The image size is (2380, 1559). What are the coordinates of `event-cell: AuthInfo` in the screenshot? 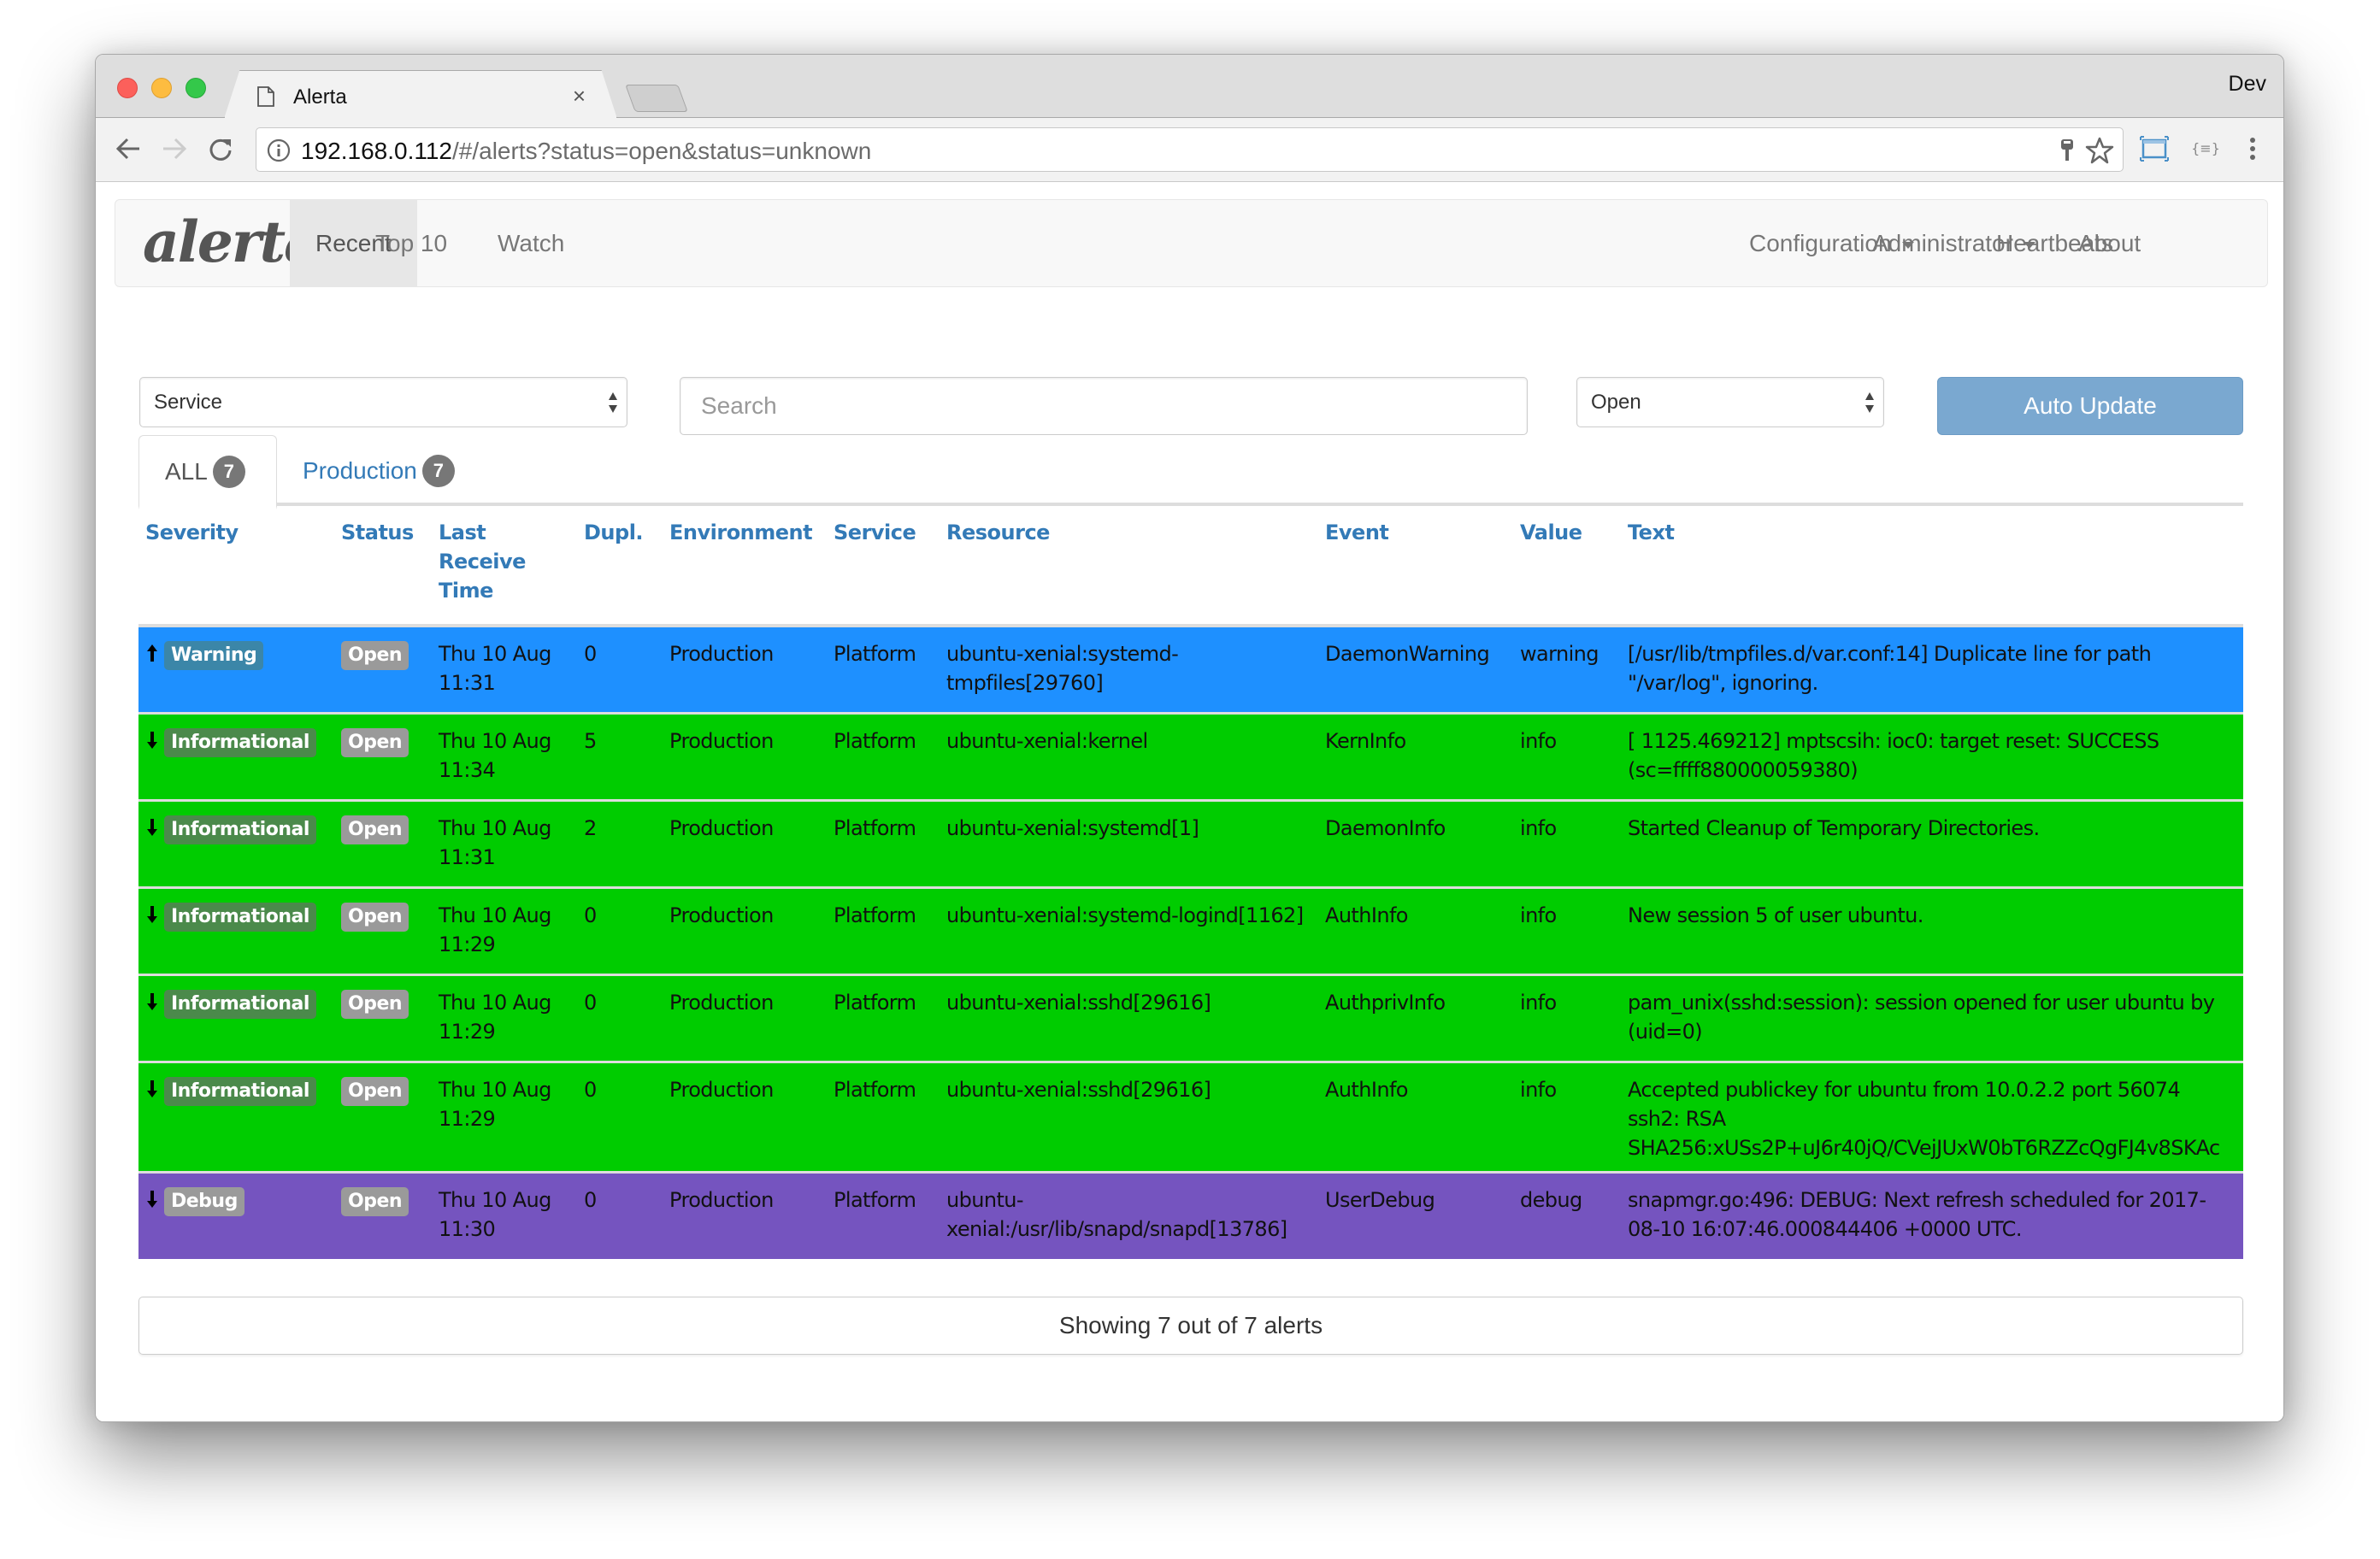 It's located at (1416, 1116).